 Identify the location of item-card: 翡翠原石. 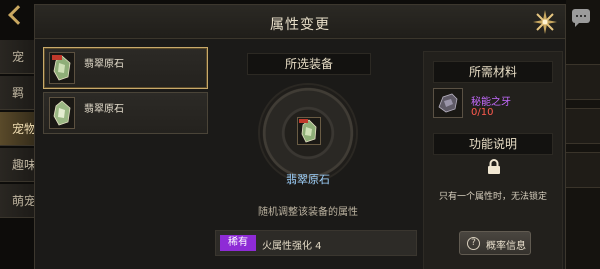
(125, 113).